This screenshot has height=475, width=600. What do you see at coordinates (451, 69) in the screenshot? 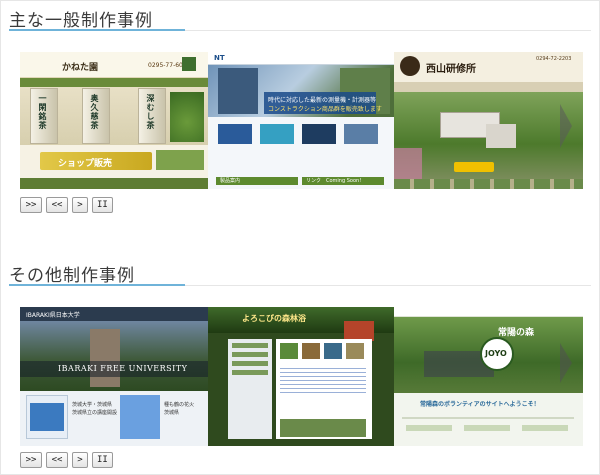
I see `center-name: 西山研修所` at bounding box center [451, 69].